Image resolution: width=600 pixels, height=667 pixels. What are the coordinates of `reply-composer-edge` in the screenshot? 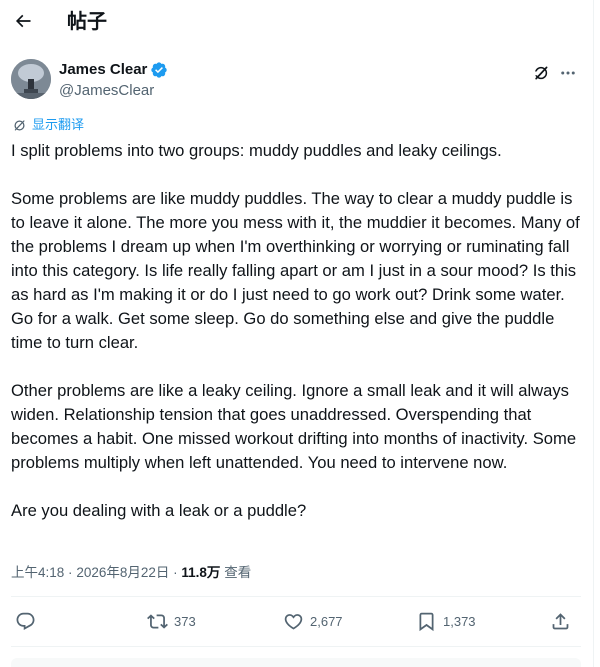 It's located at (296, 662).